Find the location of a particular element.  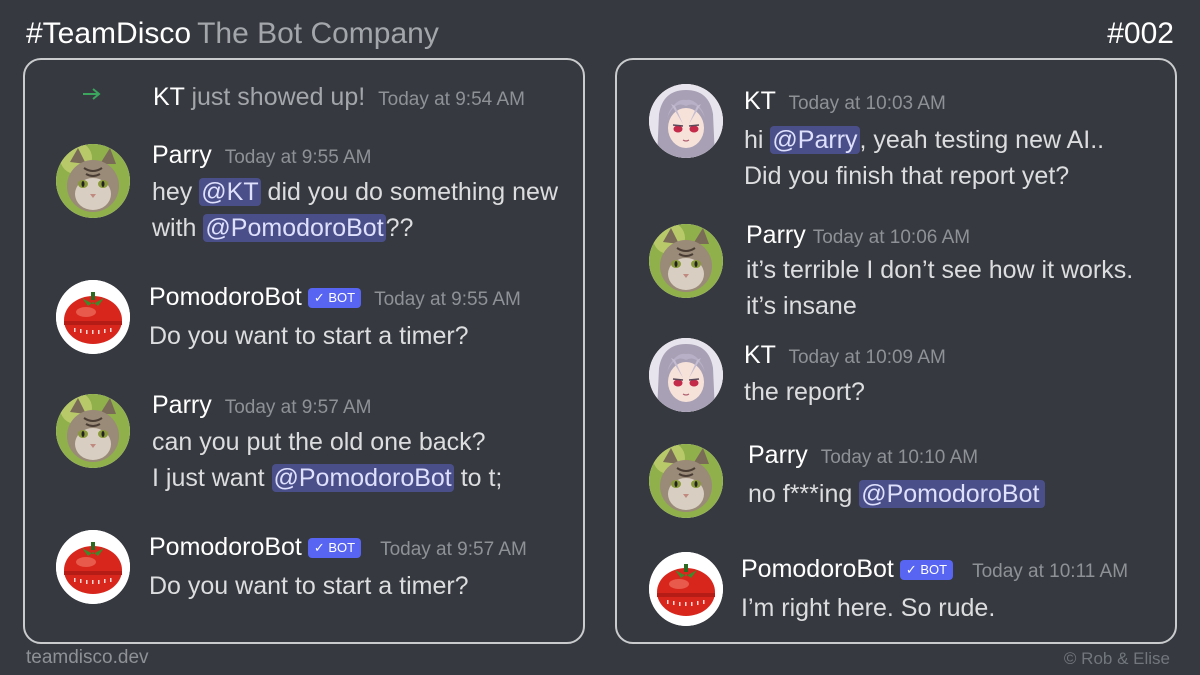

message-header: PomodoroBot ✓ BOT Today at 9:55 AM is located at coordinates (335, 298).